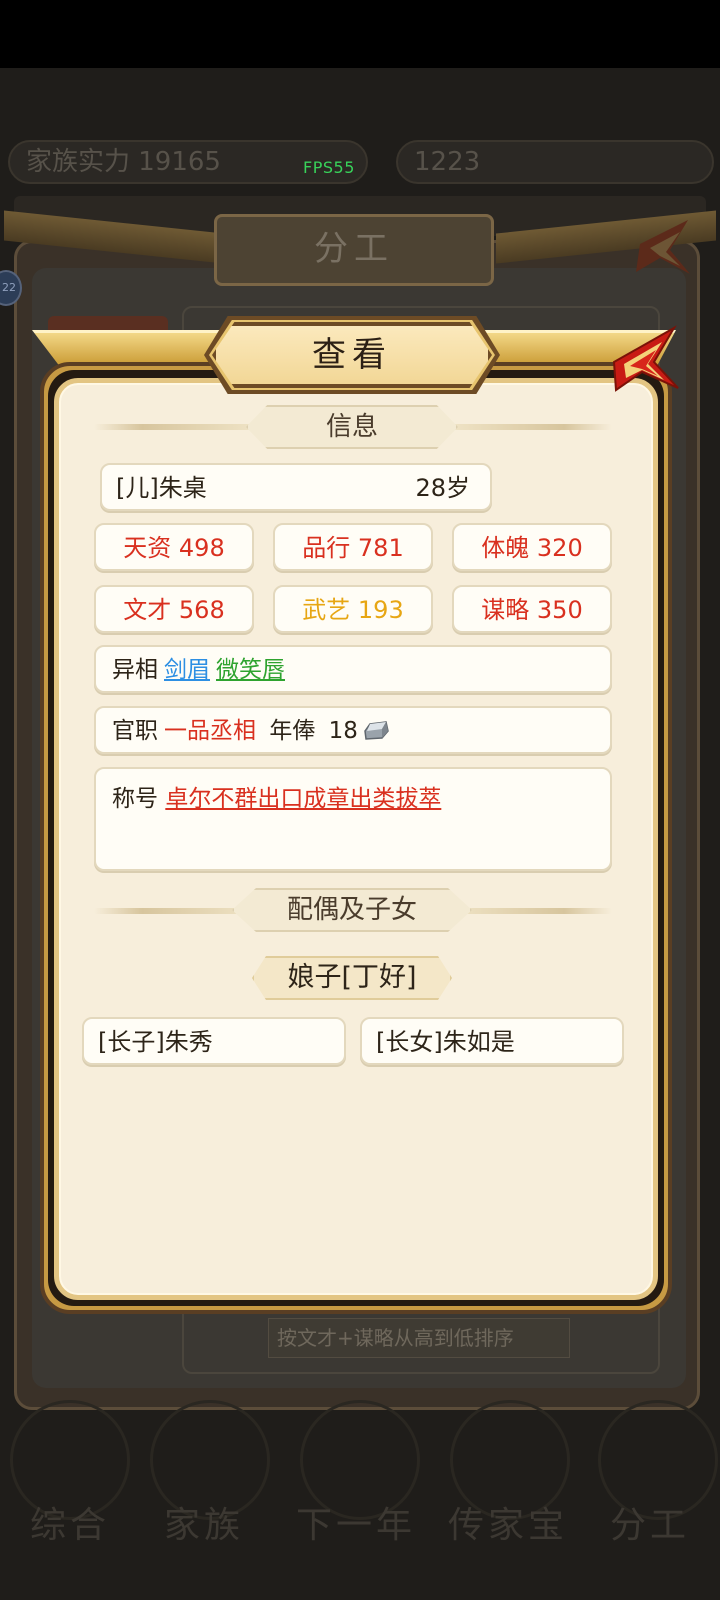 The height and width of the screenshot is (1600, 720). Describe the element at coordinates (210, 731) in the screenshot. I see `office-value: 一品丞相` at that location.